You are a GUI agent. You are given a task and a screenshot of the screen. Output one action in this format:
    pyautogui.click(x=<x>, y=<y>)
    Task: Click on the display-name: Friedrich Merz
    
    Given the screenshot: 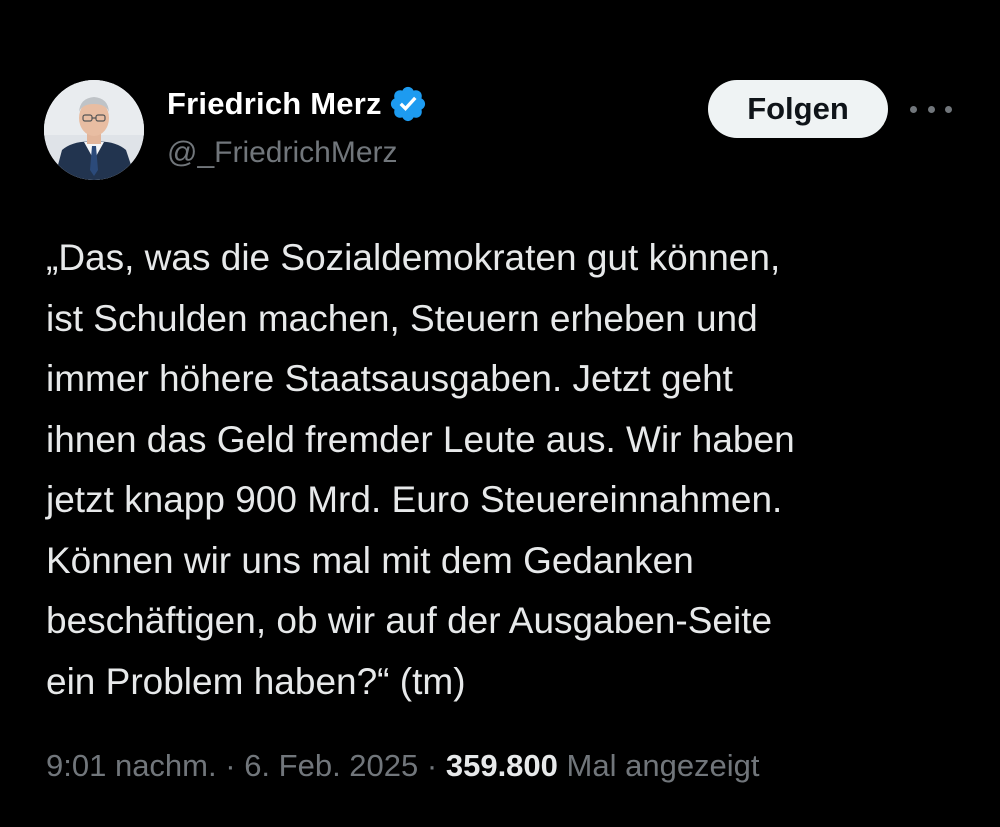 What is the action you would take?
    pyautogui.click(x=274, y=104)
    